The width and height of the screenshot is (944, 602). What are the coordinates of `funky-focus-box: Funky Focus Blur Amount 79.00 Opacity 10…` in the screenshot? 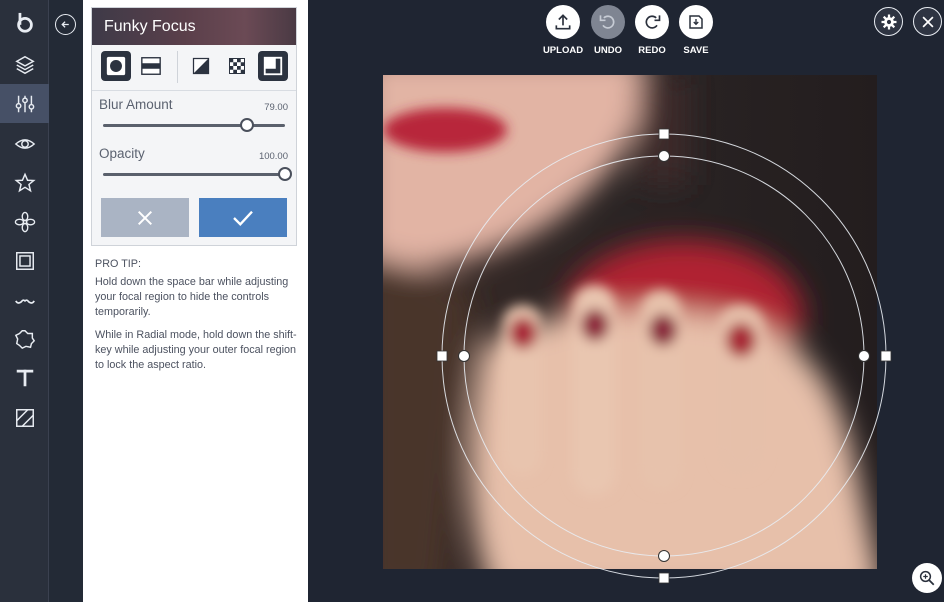 It's located at (194, 126).